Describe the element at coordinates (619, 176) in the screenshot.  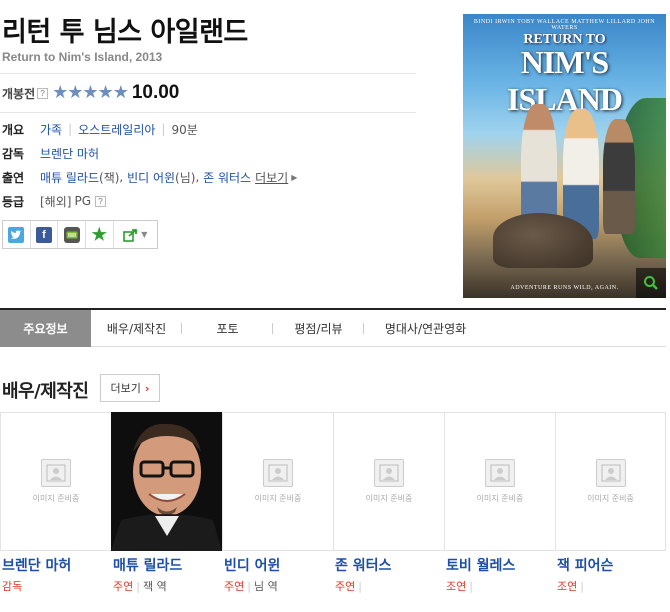
I see `poster-figure` at that location.